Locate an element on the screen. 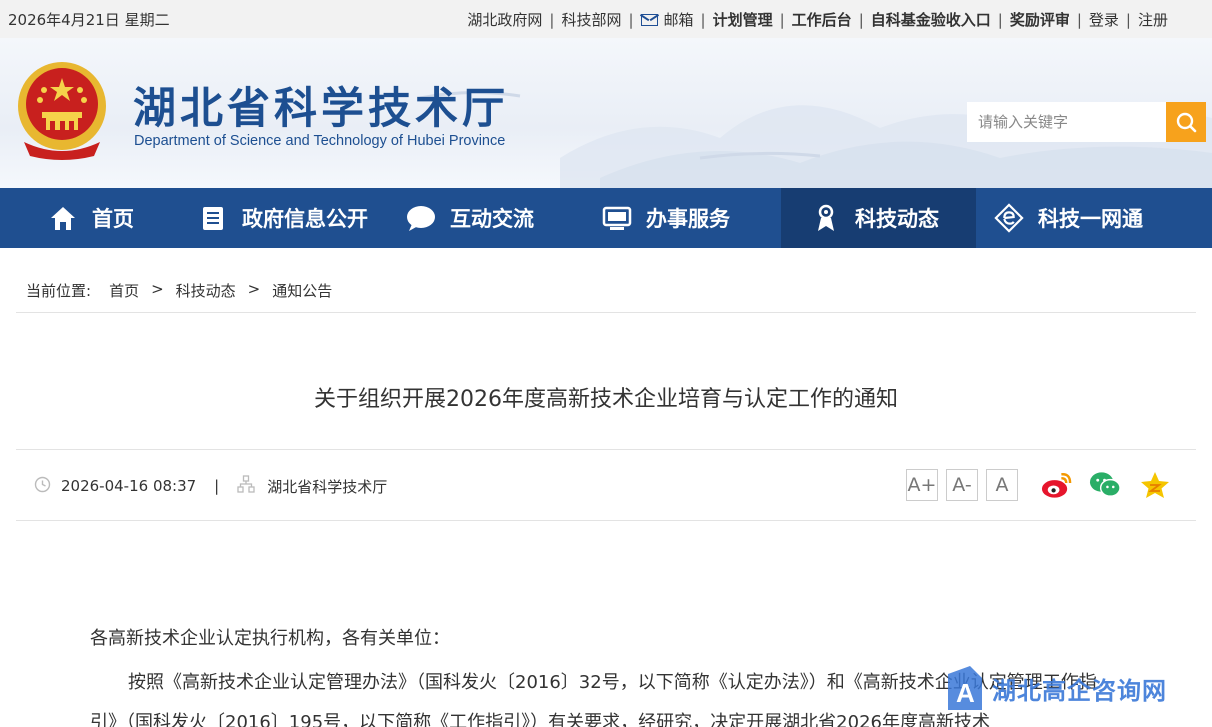 Image resolution: width=1212 pixels, height=727 pixels. article-meta: 2026-04-16 08:37 | 湖北省科学技术厅 is located at coordinates (210, 486).